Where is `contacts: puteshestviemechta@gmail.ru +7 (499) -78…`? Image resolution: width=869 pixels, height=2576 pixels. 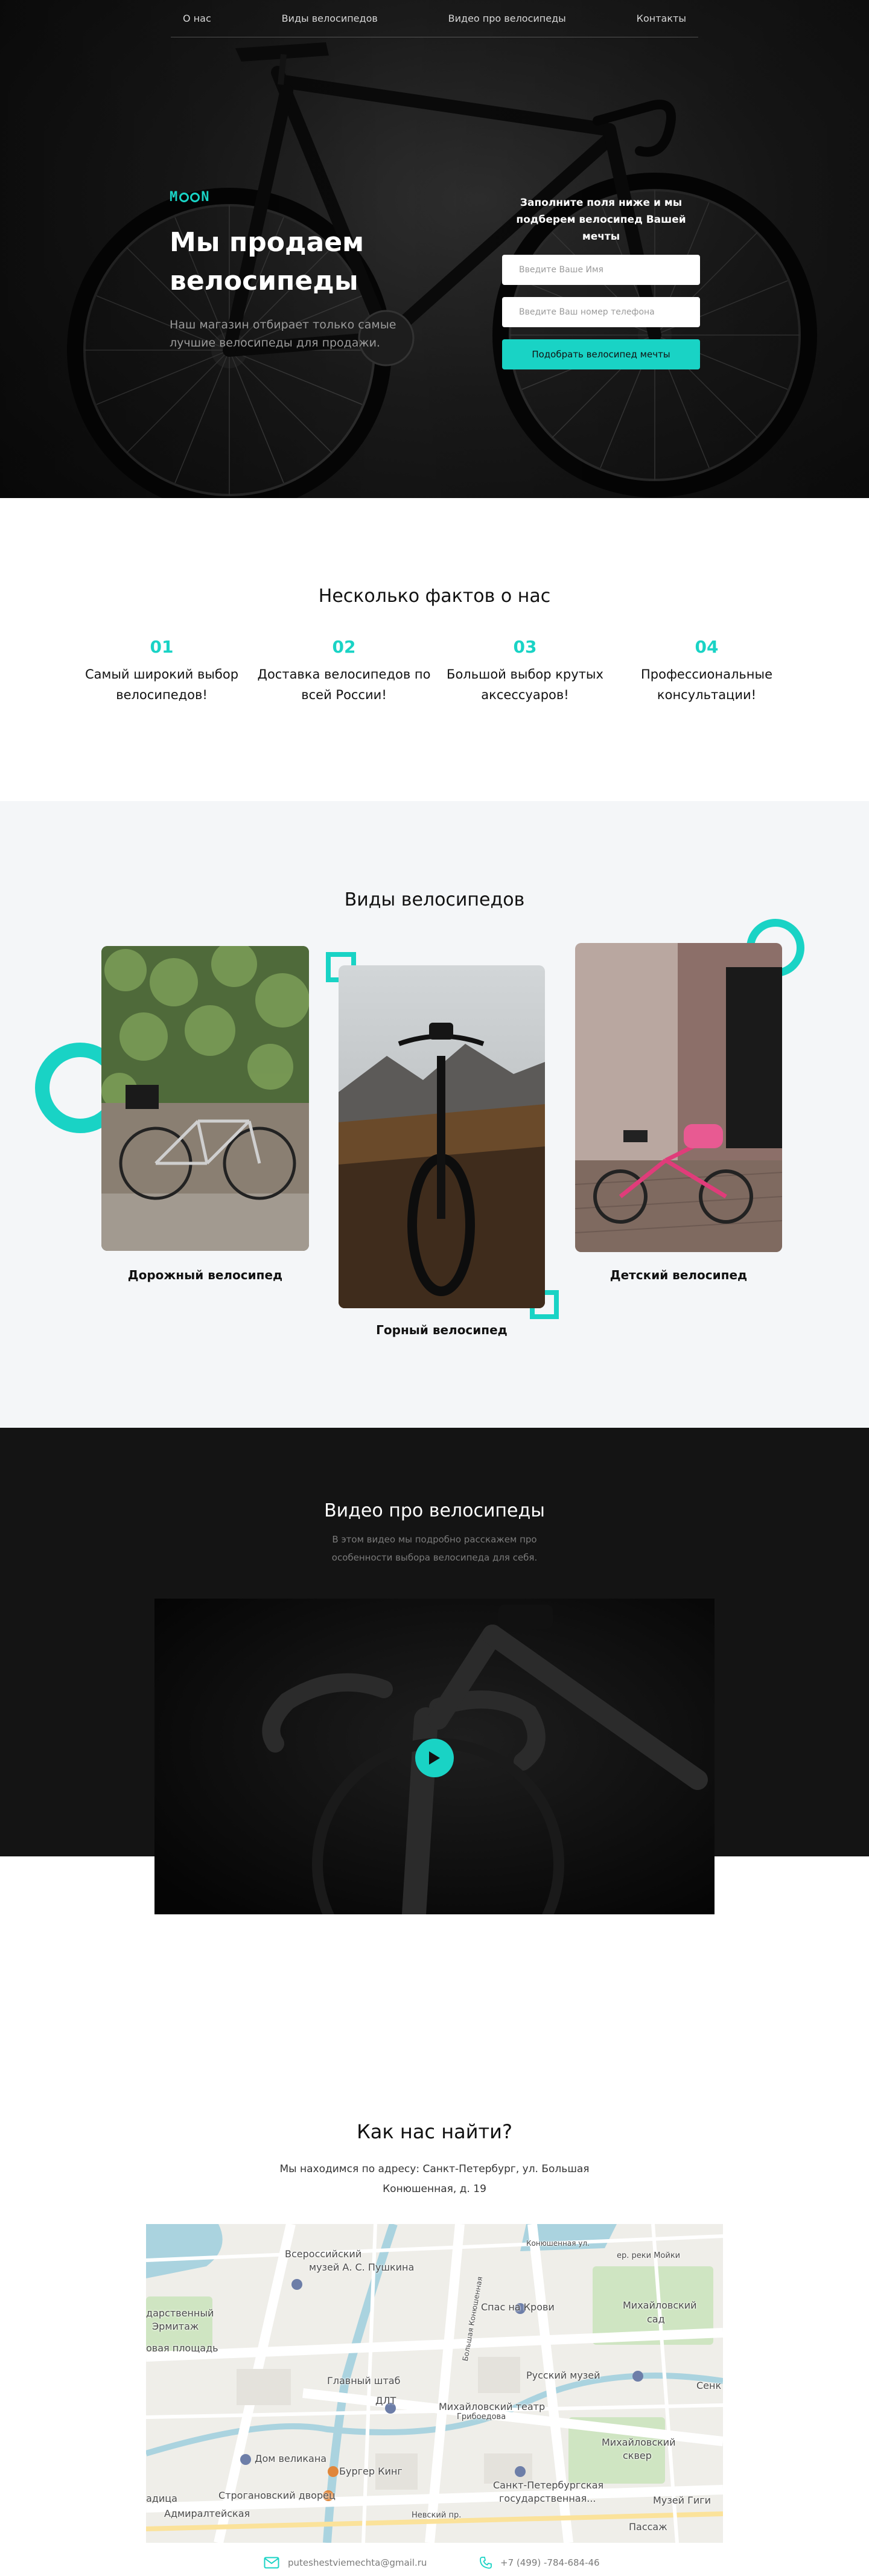 contacts: puteshestviemechta@gmail.ru +7 (499) -78… is located at coordinates (434, 2567).